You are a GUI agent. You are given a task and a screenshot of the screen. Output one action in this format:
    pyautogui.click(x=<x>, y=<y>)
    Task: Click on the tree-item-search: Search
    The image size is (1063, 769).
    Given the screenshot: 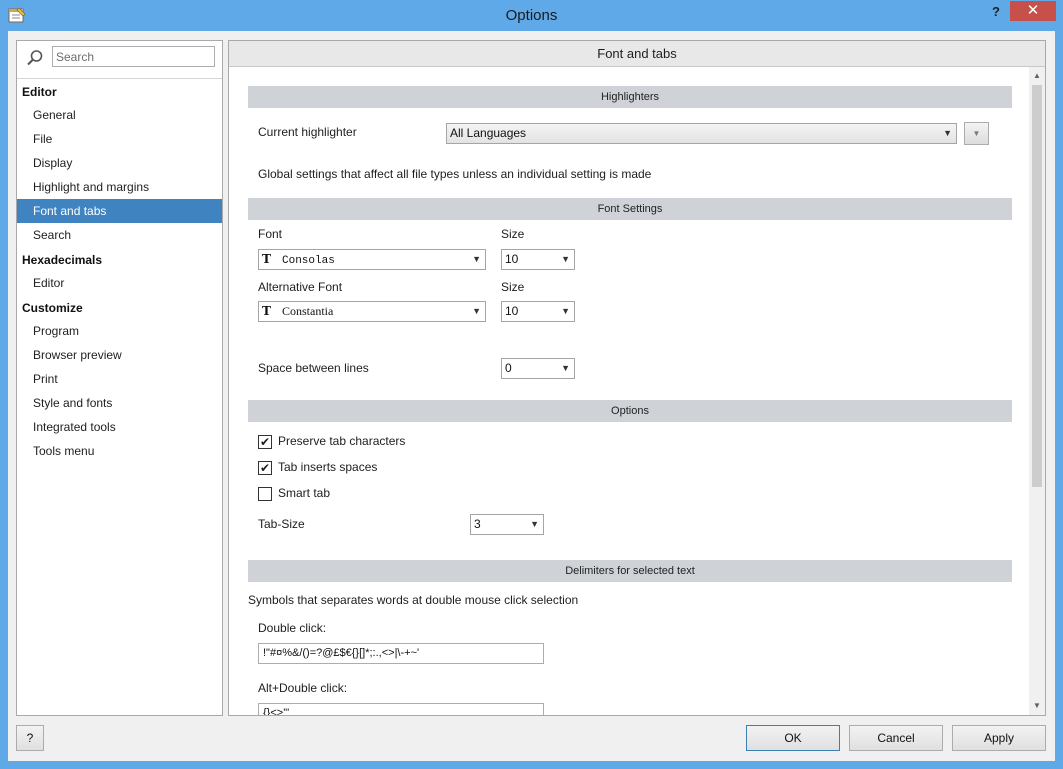 What is the action you would take?
    pyautogui.click(x=119, y=235)
    